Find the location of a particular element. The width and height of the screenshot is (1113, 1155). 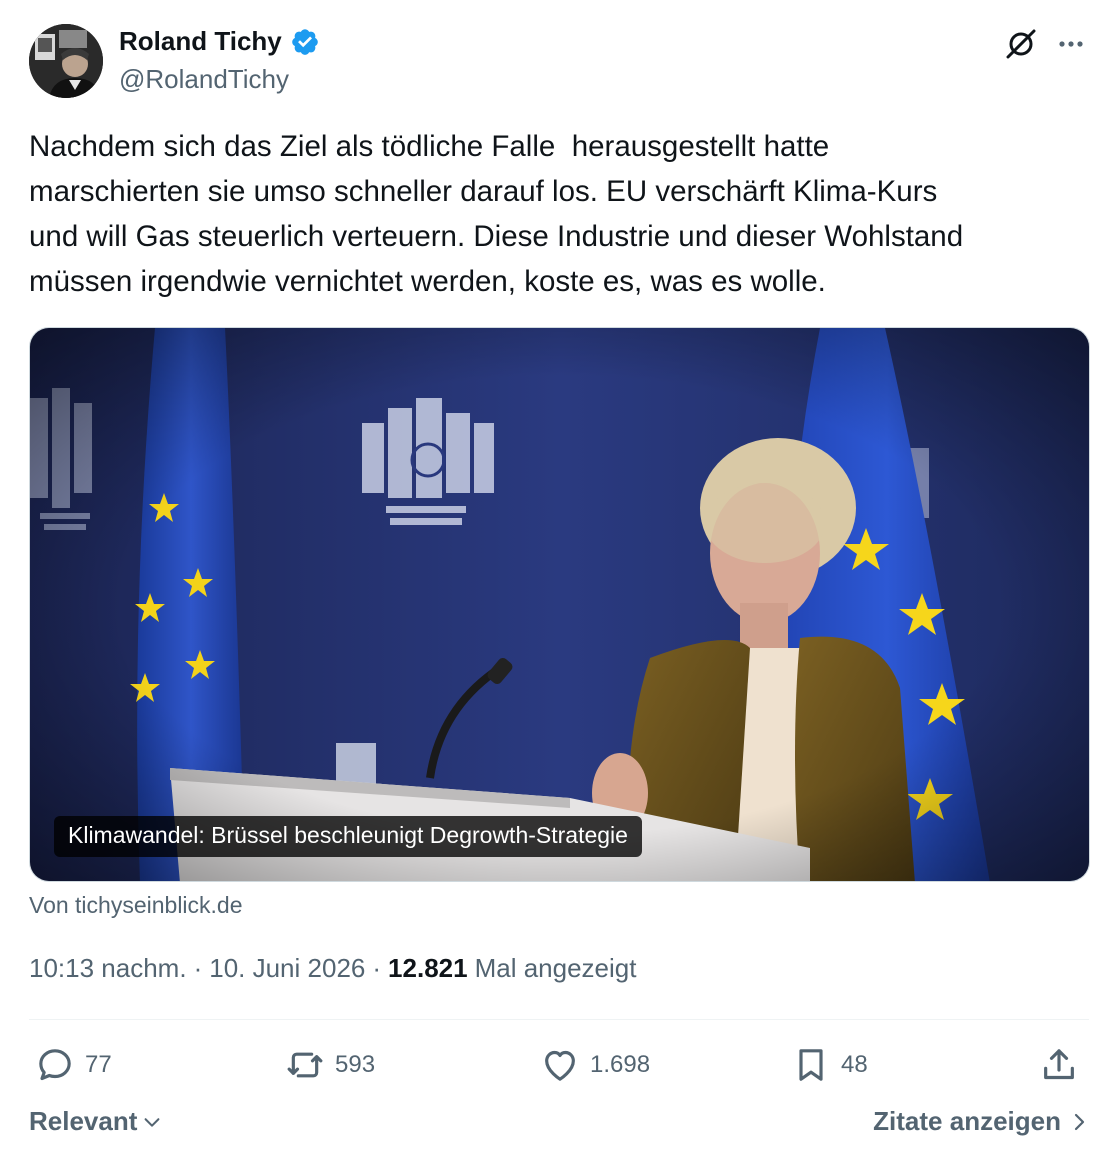

share-icon is located at coordinates (1059, 1064).